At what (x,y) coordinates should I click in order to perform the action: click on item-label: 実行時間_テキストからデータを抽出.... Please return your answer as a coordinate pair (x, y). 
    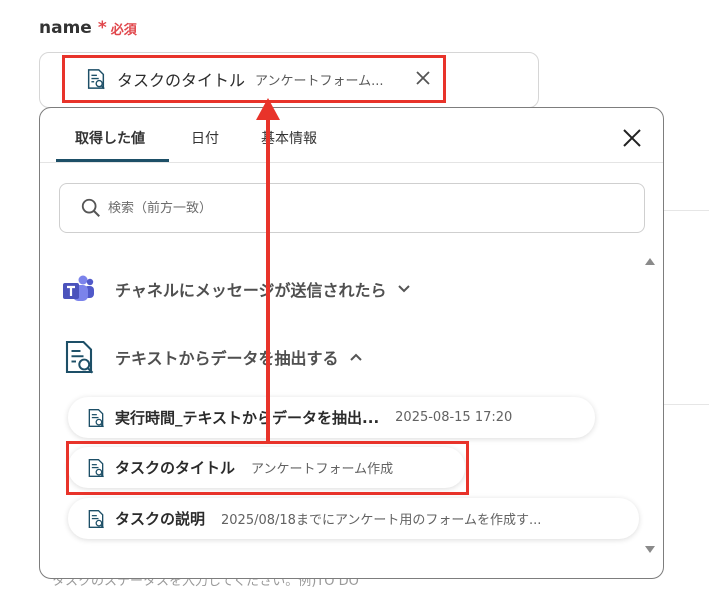
    Looking at the image, I should click on (247, 418).